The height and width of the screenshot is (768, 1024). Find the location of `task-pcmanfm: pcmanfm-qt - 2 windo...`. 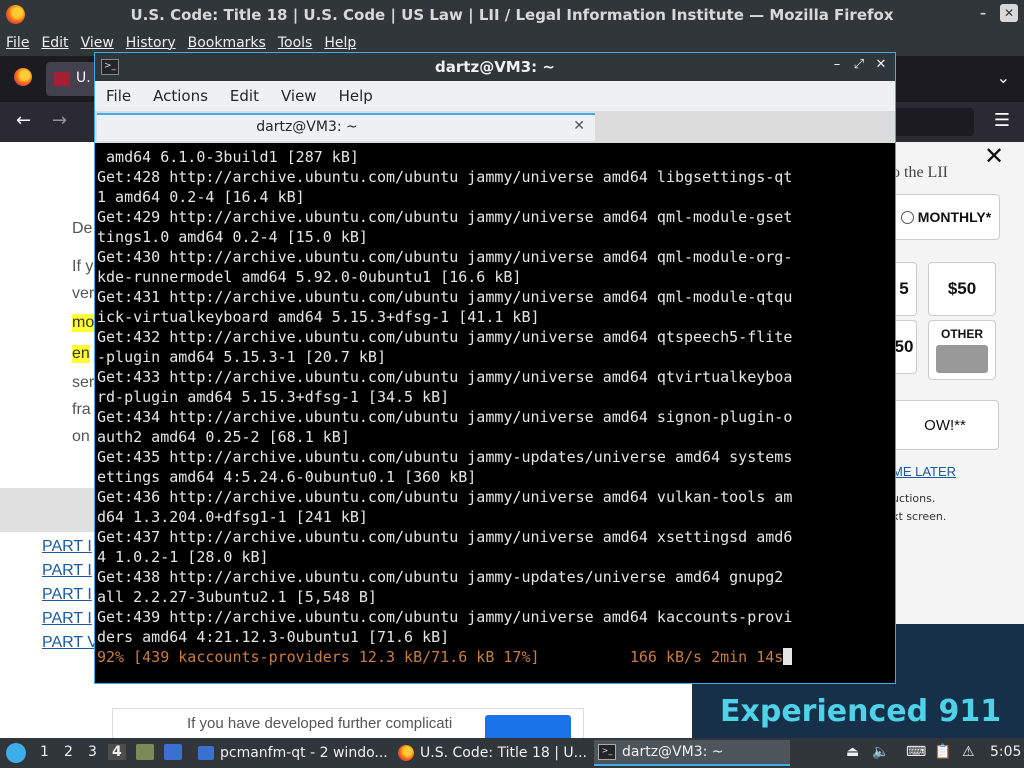

task-pcmanfm: pcmanfm-qt - 2 windo... is located at coordinates (294, 753).